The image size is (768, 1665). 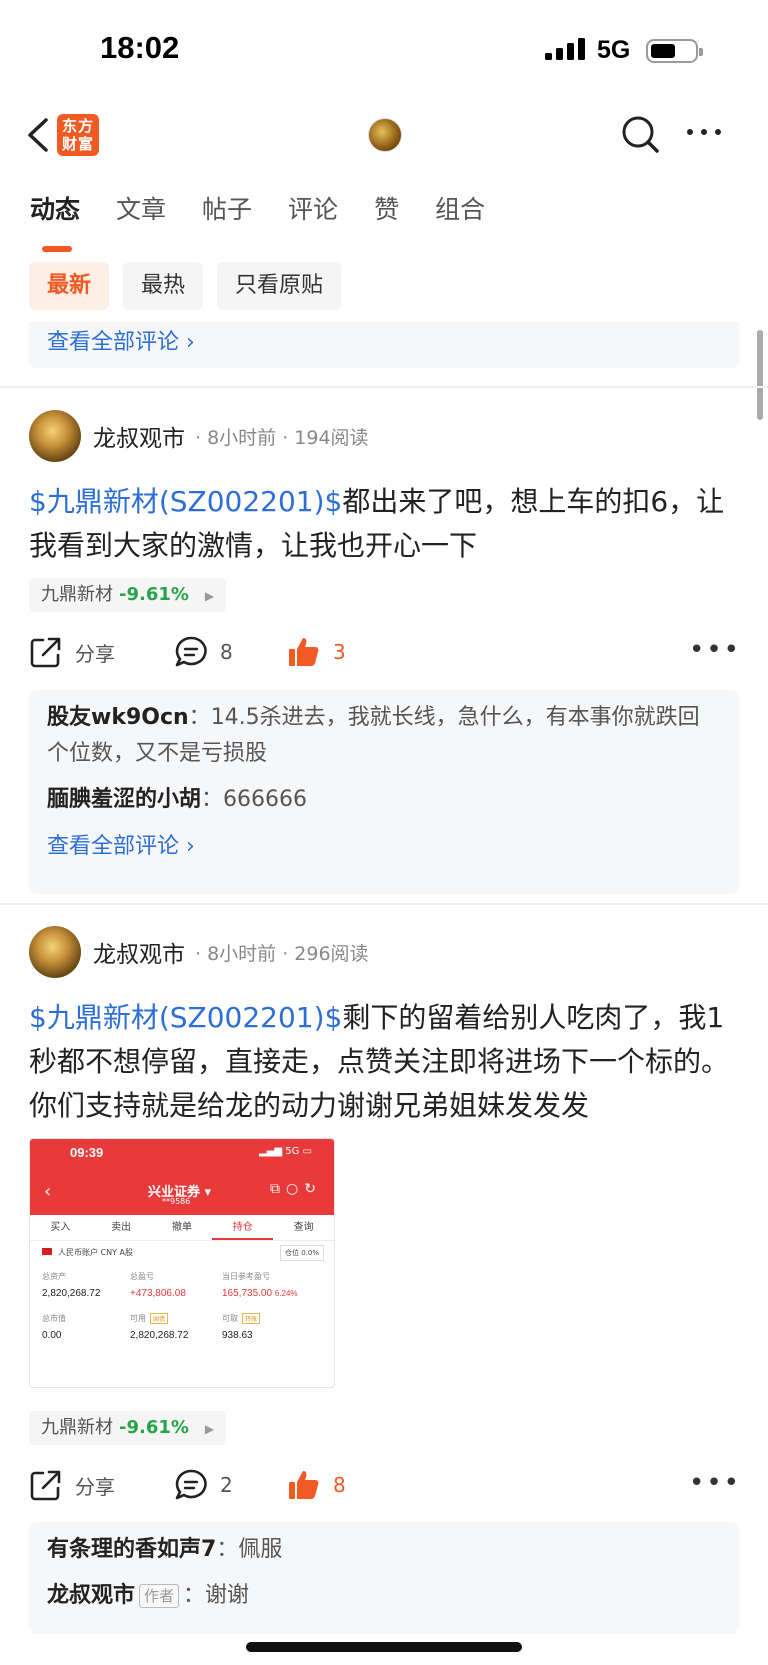 What do you see at coordinates (614, 50) in the screenshot?
I see `network-label: 5G` at bounding box center [614, 50].